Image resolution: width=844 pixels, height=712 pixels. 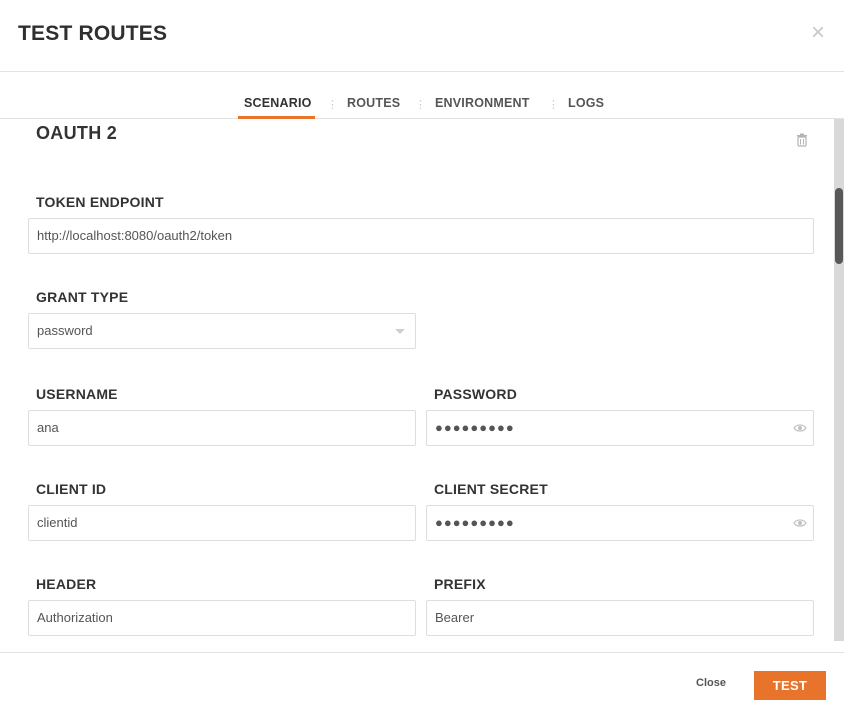 What do you see at coordinates (476, 394) in the screenshot?
I see `password-label: PASSWORD` at bounding box center [476, 394].